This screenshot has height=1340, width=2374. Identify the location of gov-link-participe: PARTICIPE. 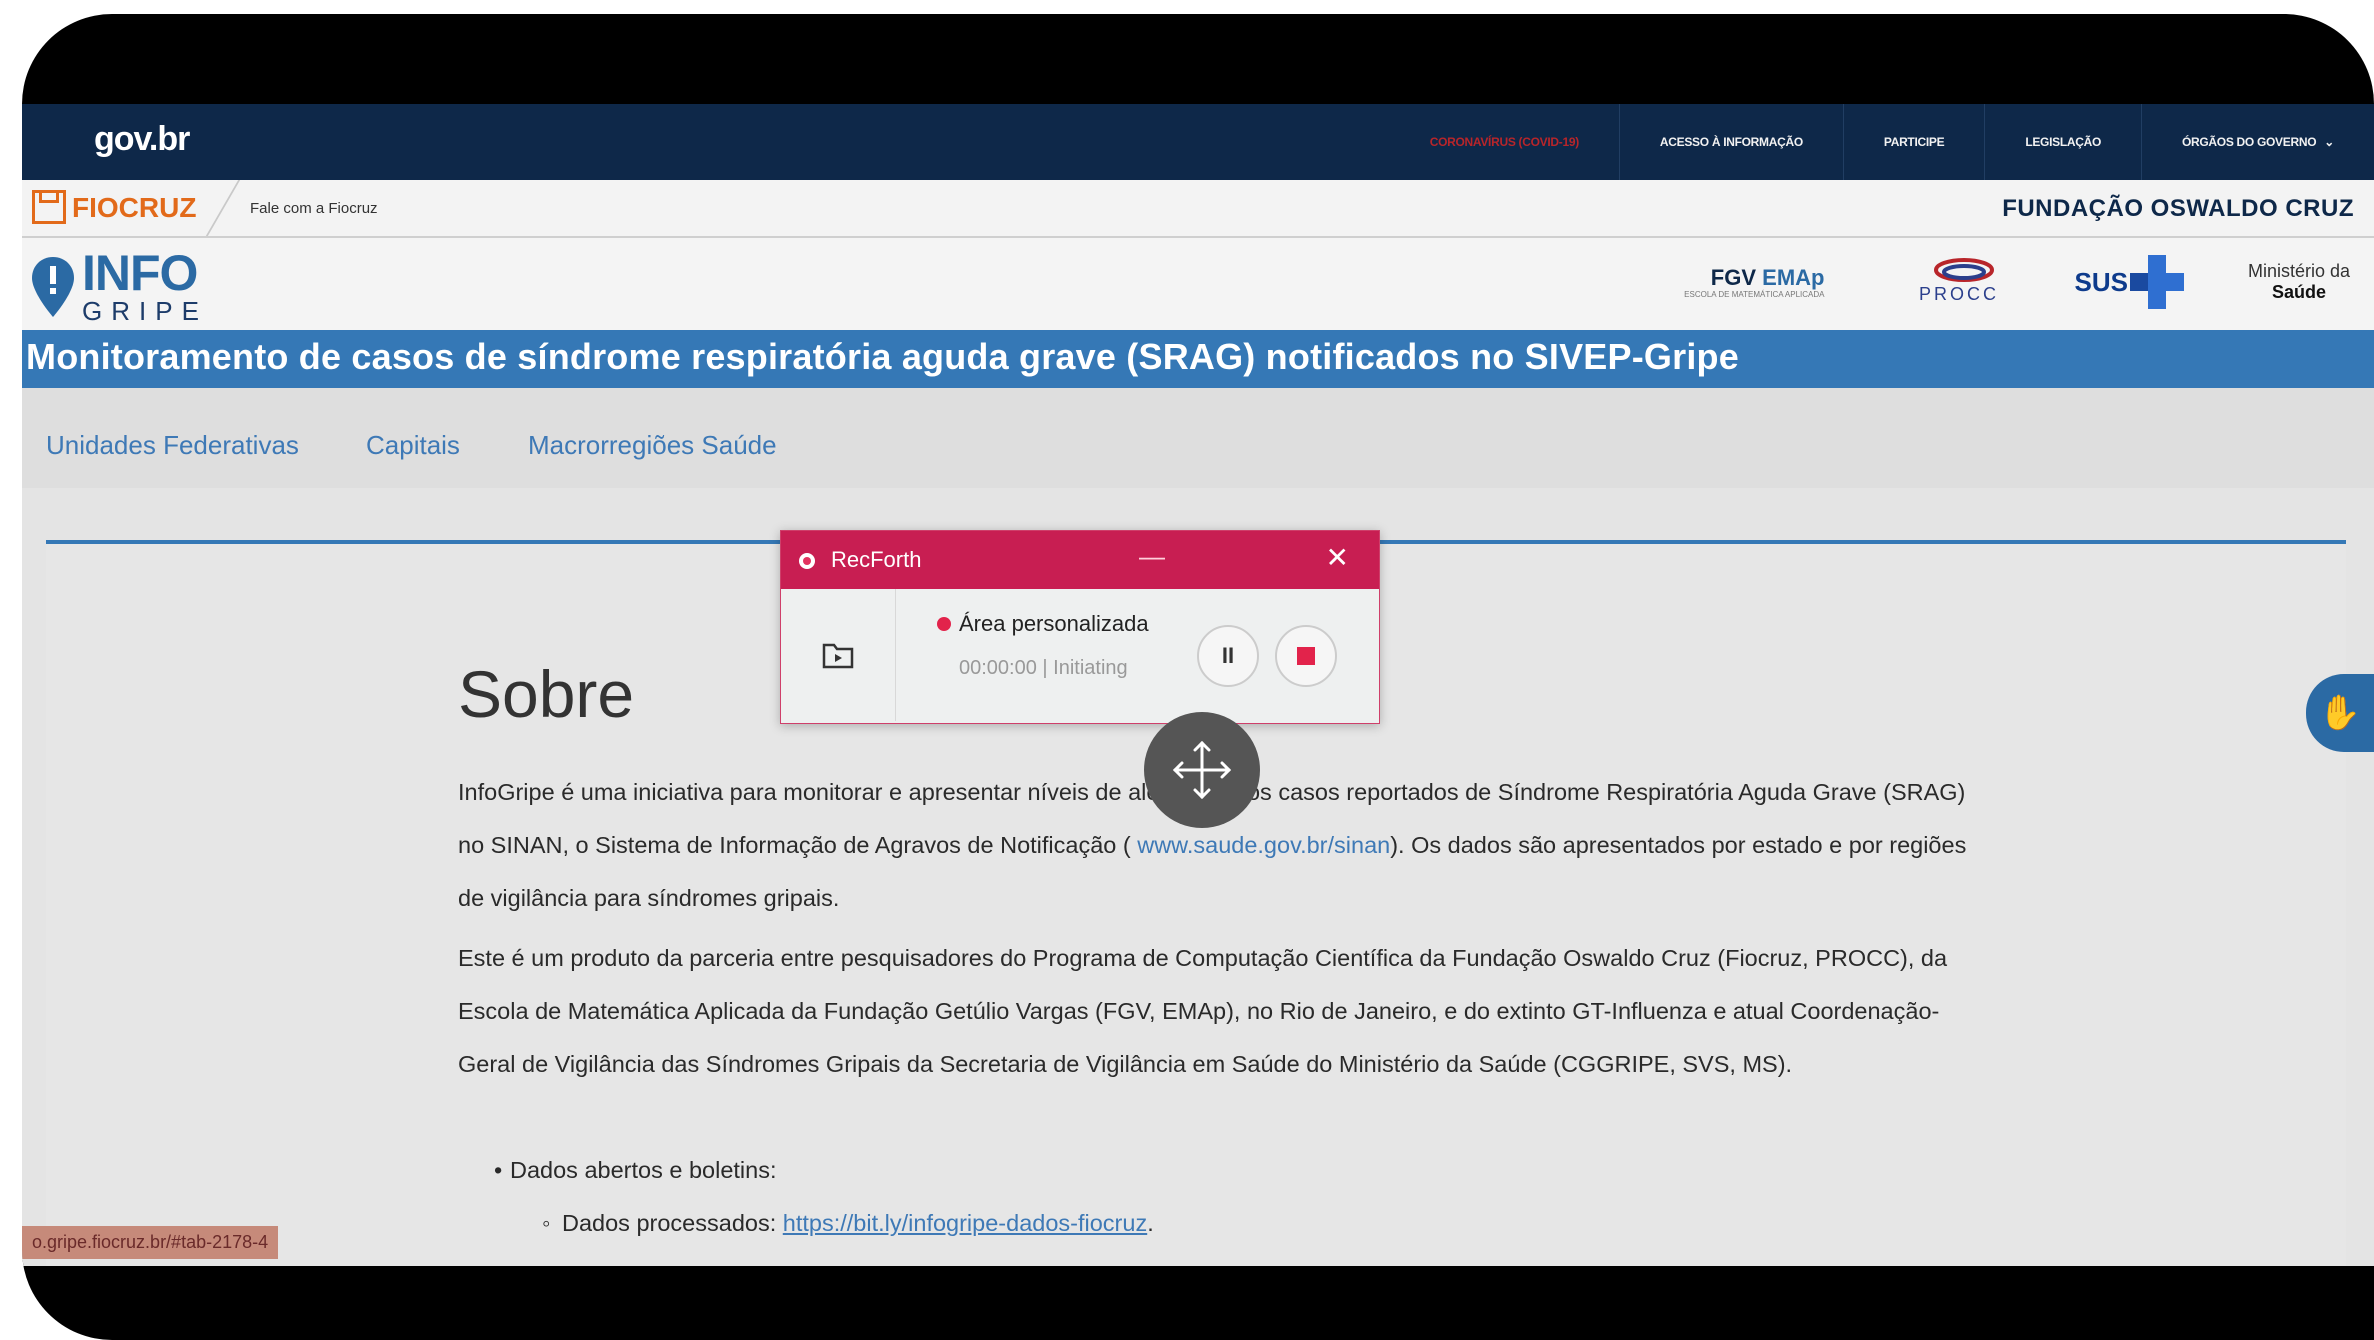
(1913, 142).